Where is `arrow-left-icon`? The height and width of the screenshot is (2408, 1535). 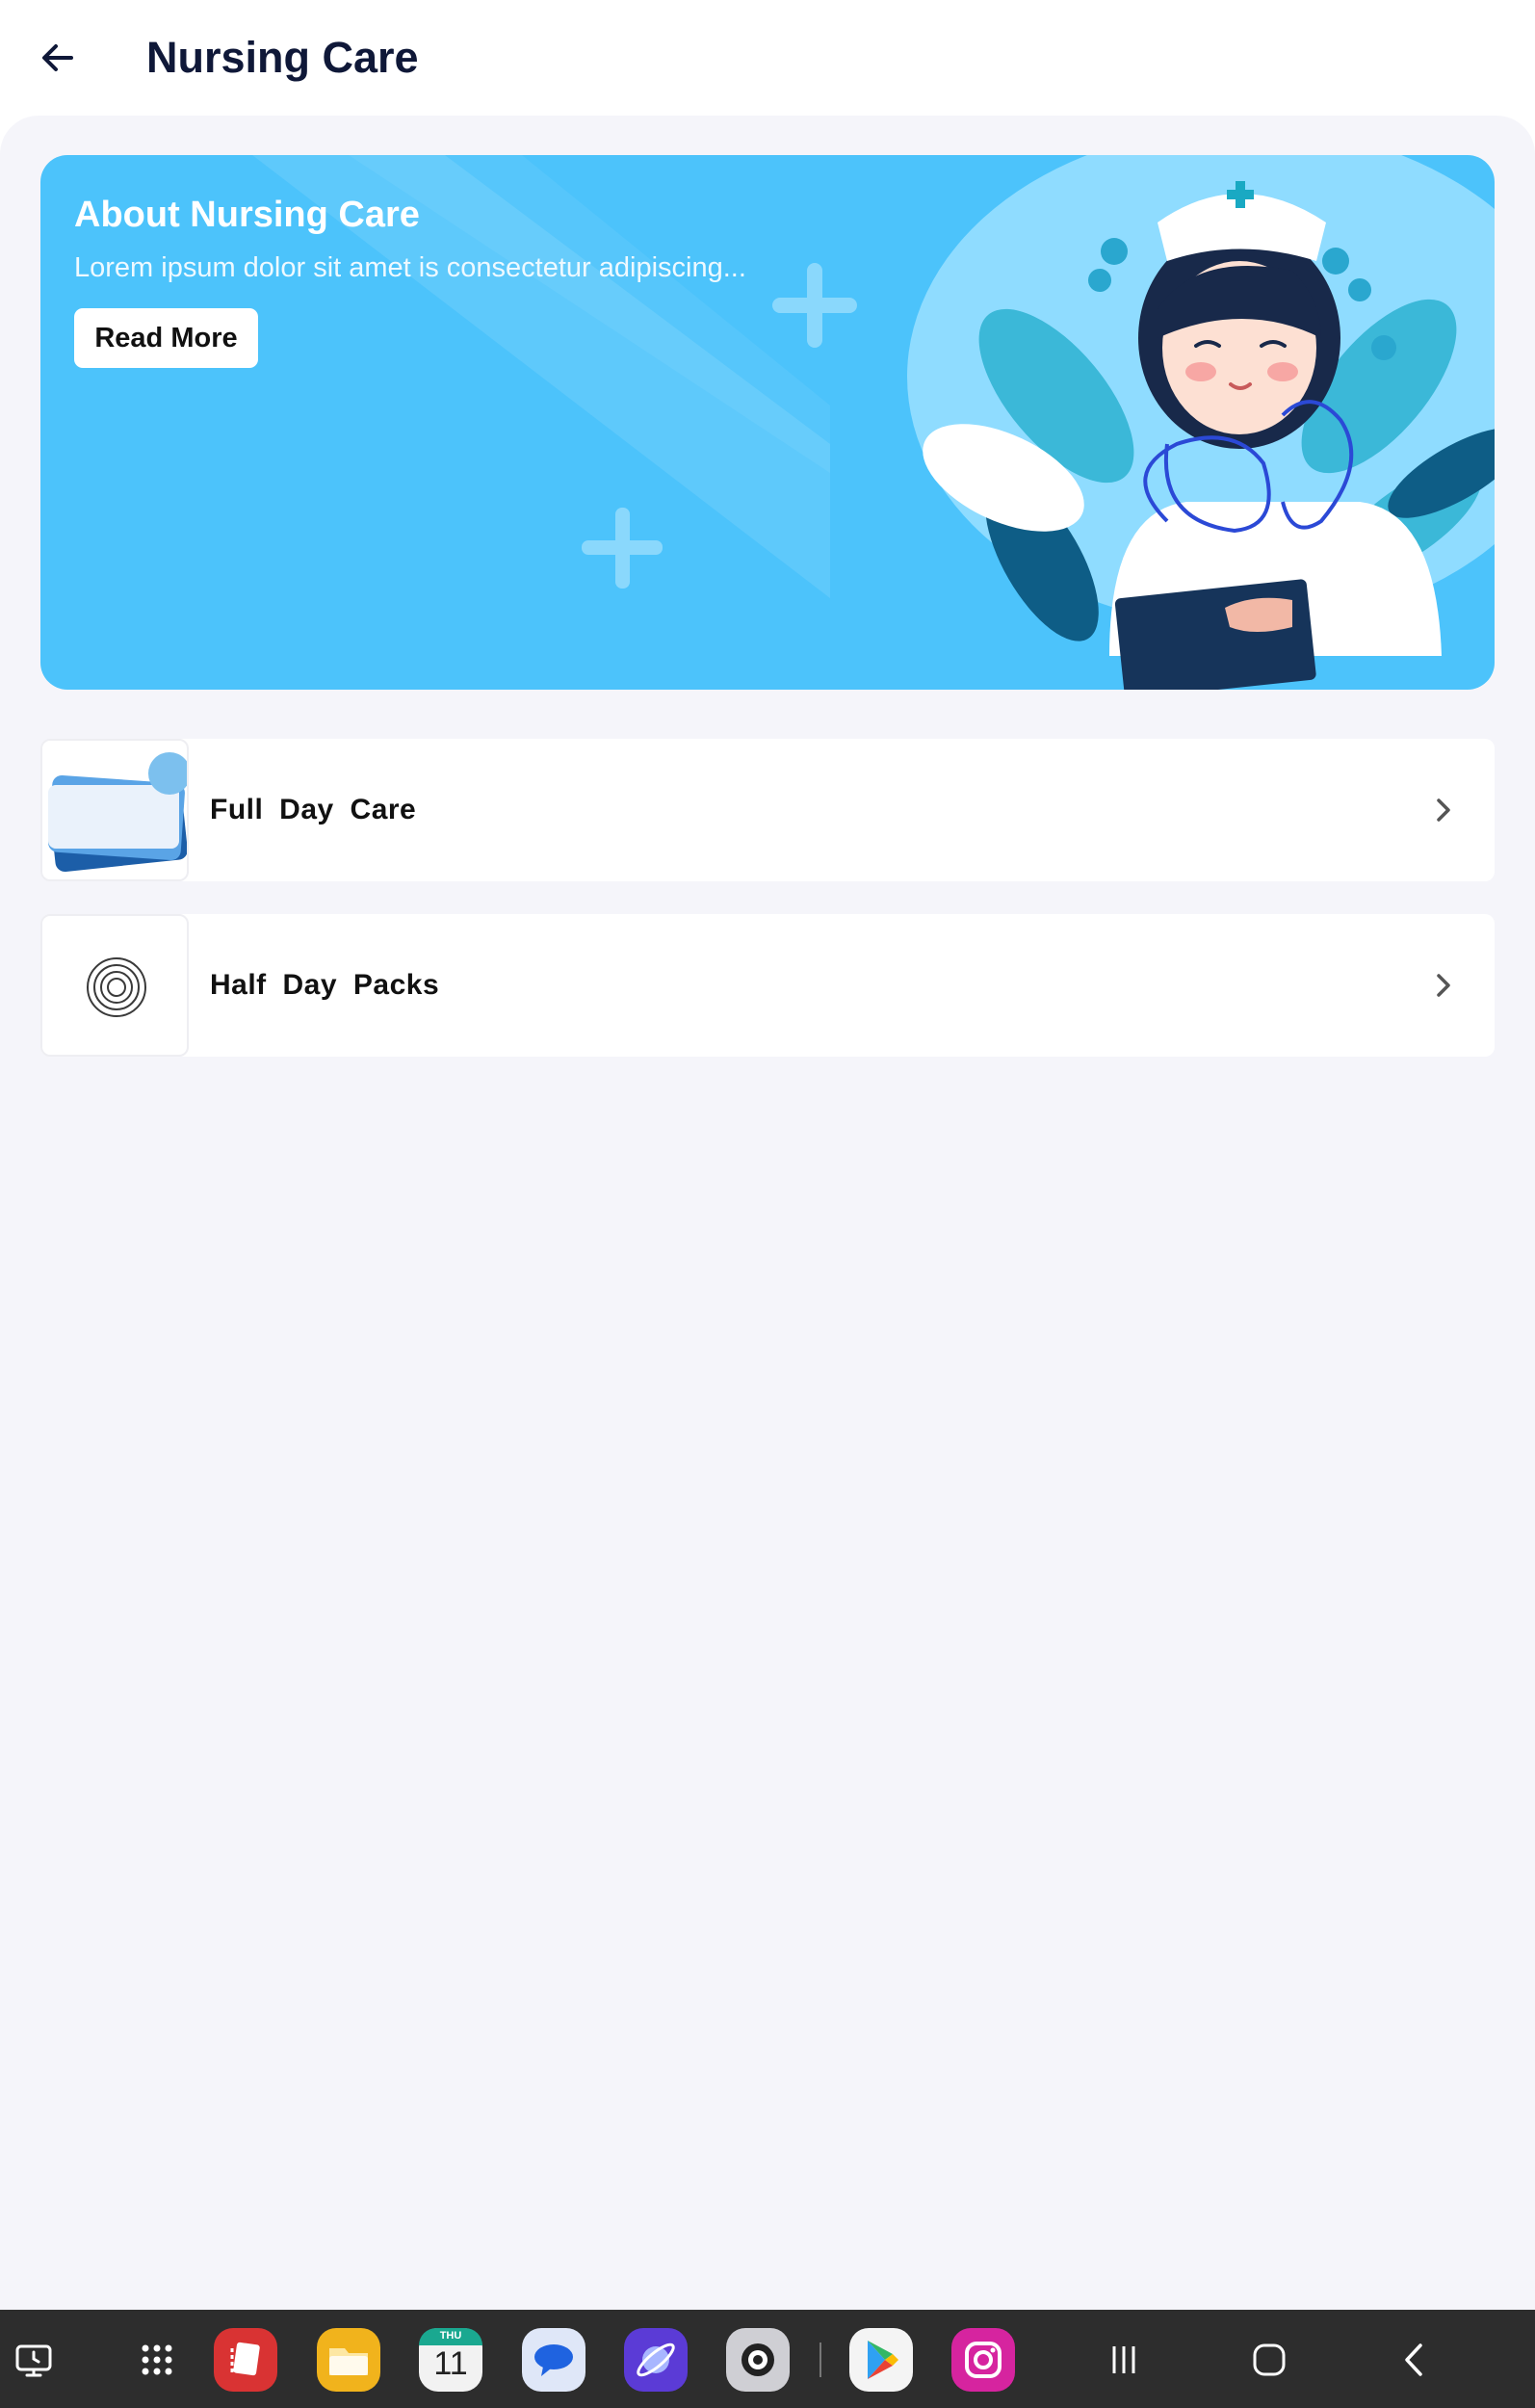
arrow-left-icon is located at coordinates (57, 57).